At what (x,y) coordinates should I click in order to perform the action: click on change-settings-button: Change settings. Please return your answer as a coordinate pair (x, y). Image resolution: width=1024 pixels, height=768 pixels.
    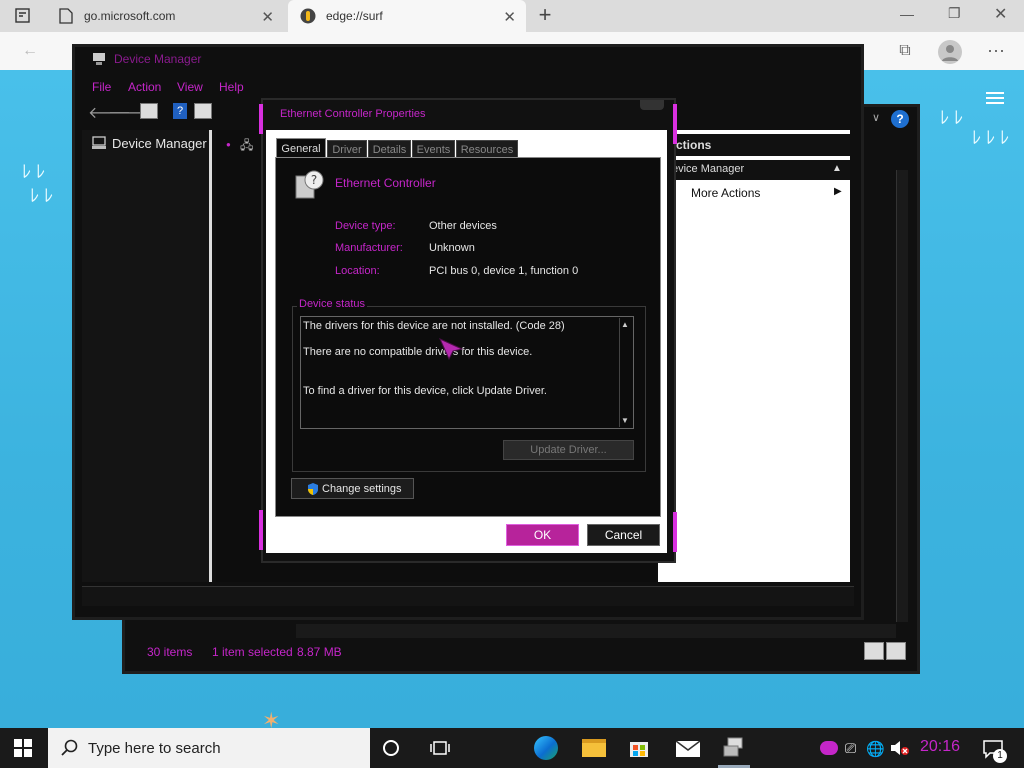
    Looking at the image, I should click on (352, 488).